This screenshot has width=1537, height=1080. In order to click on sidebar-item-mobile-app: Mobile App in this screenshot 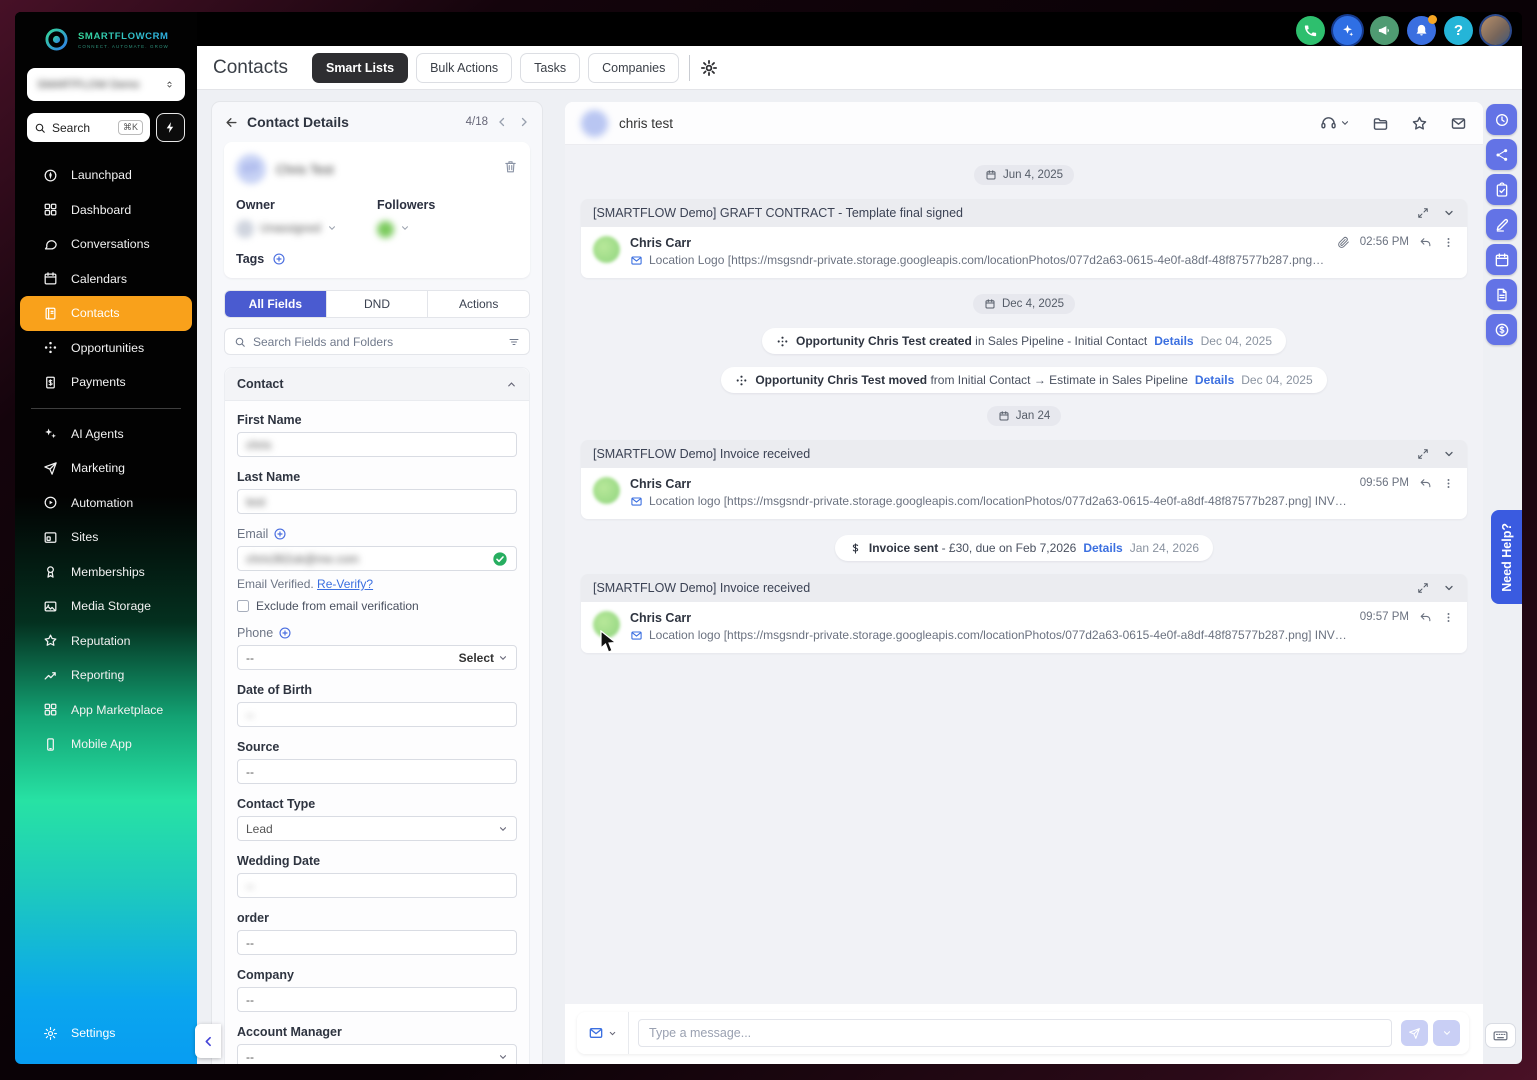, I will do `click(106, 744)`.